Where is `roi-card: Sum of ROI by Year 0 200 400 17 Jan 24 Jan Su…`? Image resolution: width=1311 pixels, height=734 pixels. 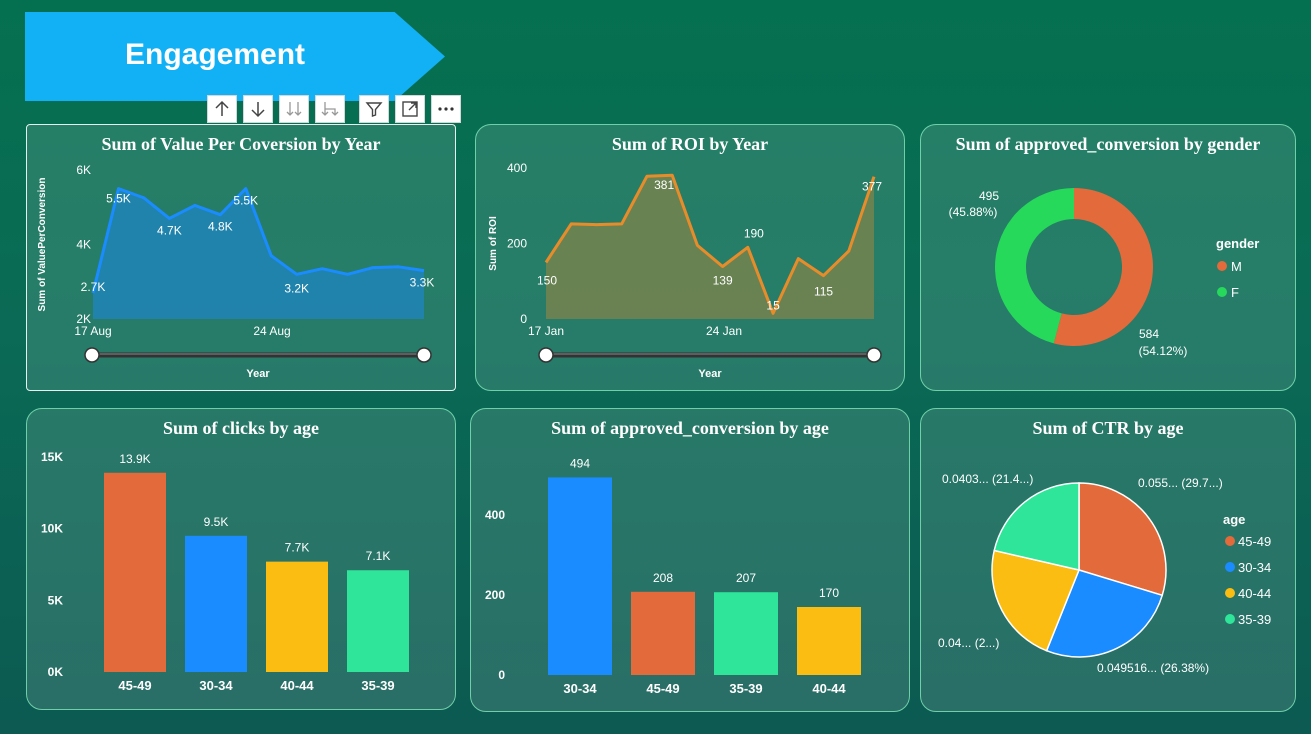 roi-card: Sum of ROI by Year 0 200 400 17 Jan 24 Jan Su… is located at coordinates (690, 257).